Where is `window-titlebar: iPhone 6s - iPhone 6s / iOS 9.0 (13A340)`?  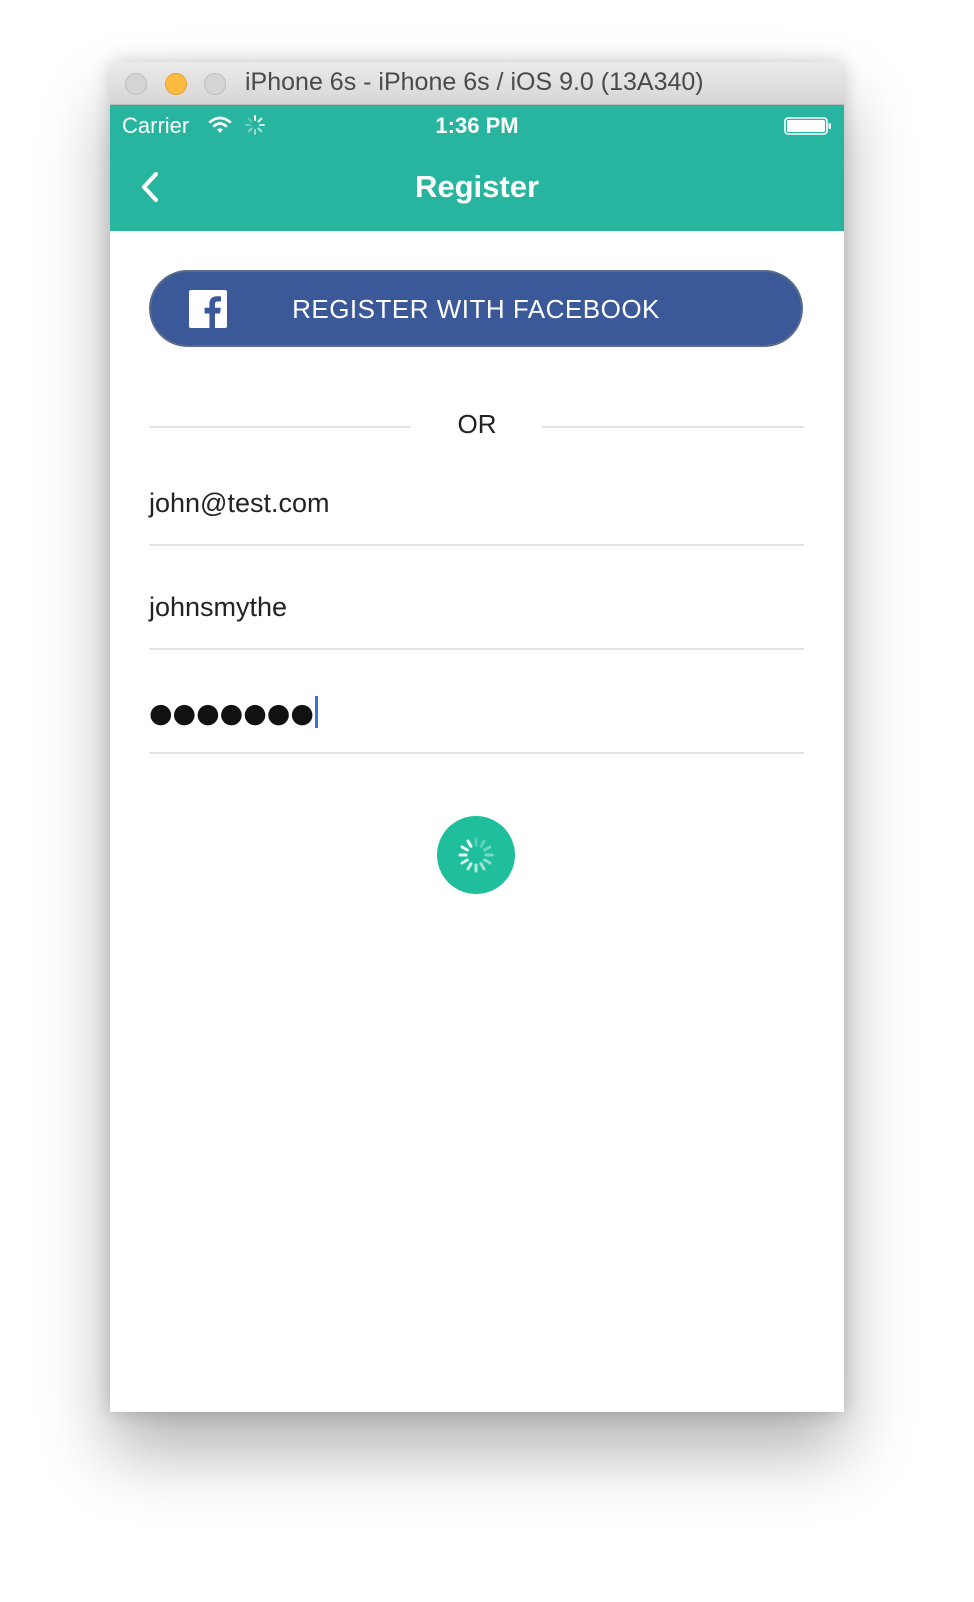
window-titlebar: iPhone 6s - iPhone 6s / iOS 9.0 (13A340) is located at coordinates (477, 83).